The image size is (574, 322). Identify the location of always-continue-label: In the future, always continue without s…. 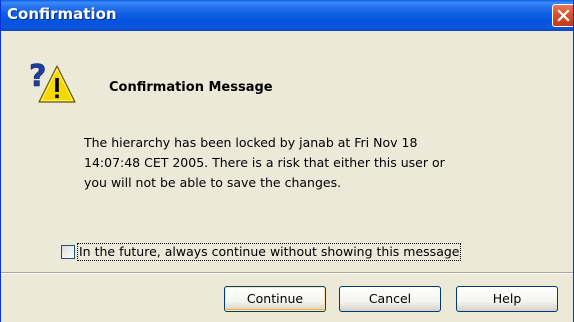
(269, 252).